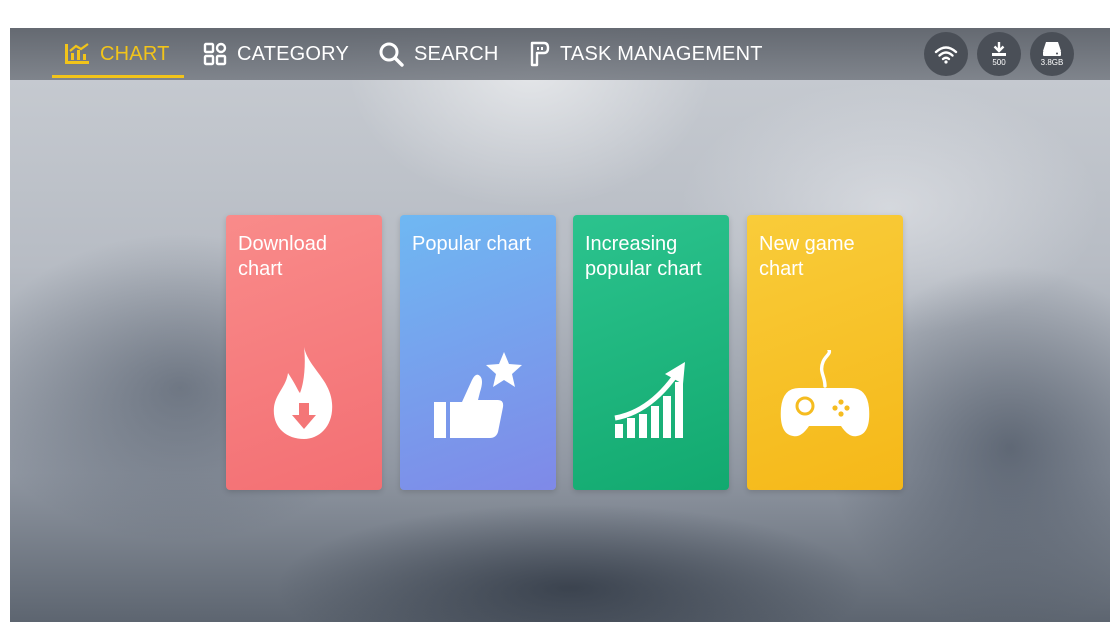  I want to click on new-game-chart-card: New game chart, so click(825, 352).